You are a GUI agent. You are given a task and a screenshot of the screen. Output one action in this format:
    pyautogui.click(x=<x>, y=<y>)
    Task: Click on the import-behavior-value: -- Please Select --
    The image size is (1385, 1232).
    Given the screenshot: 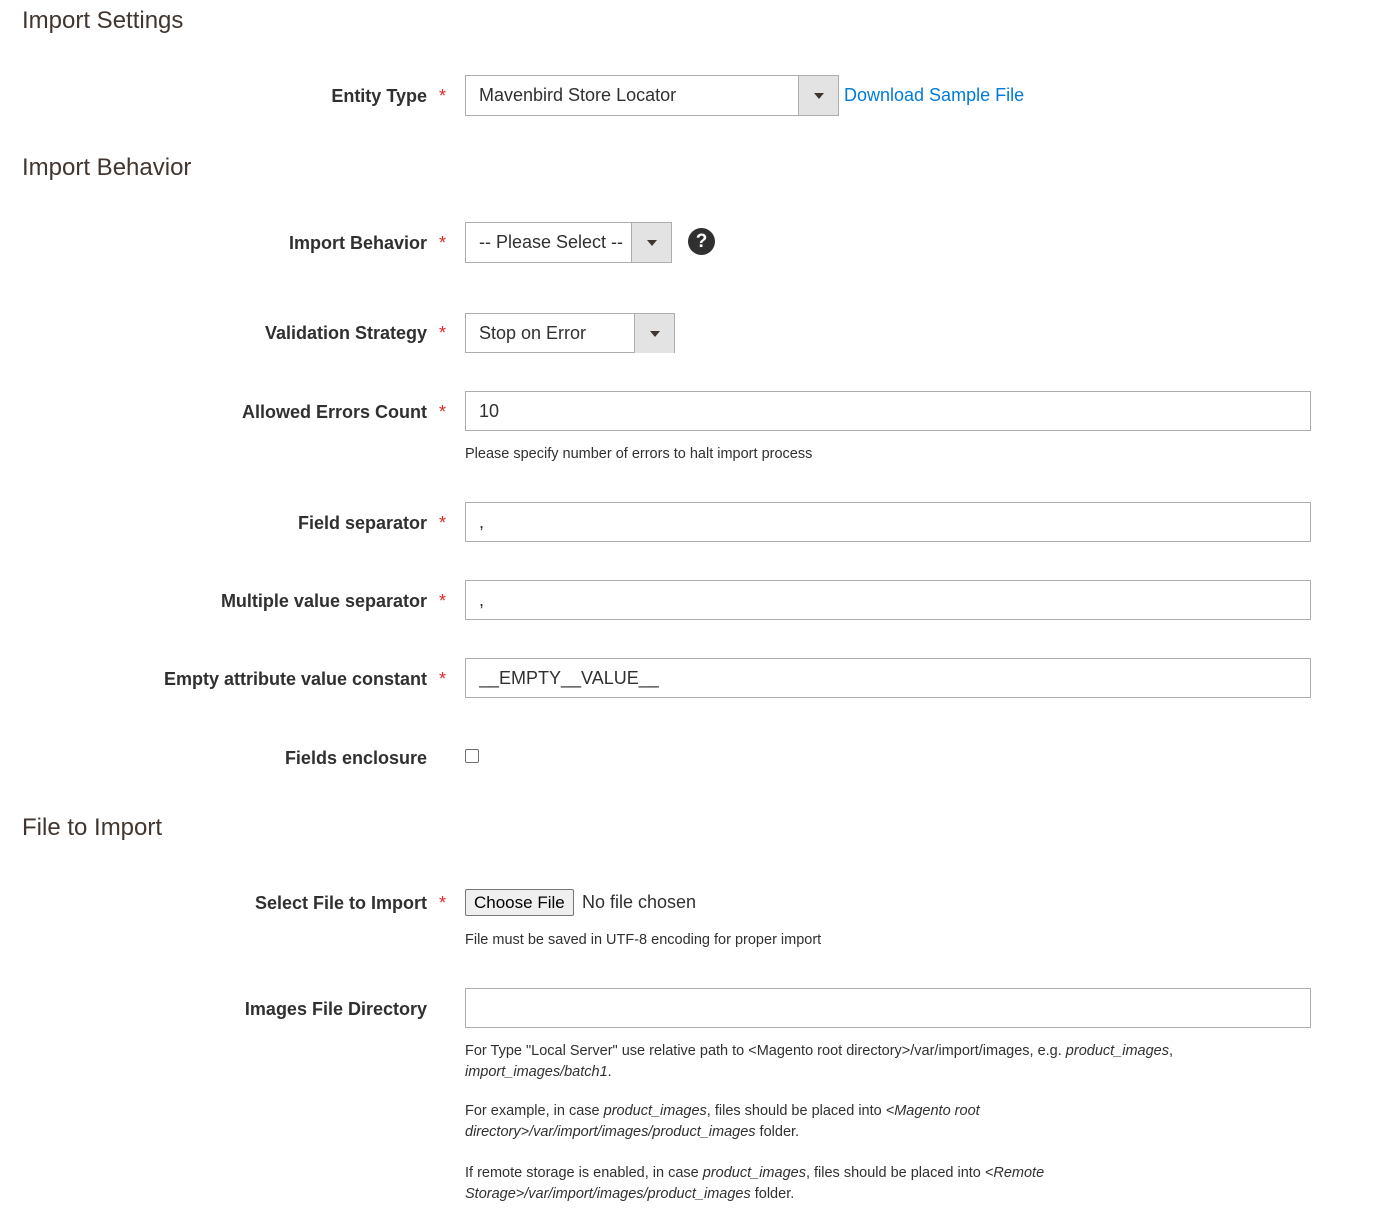 What is the action you would take?
    pyautogui.click(x=551, y=242)
    